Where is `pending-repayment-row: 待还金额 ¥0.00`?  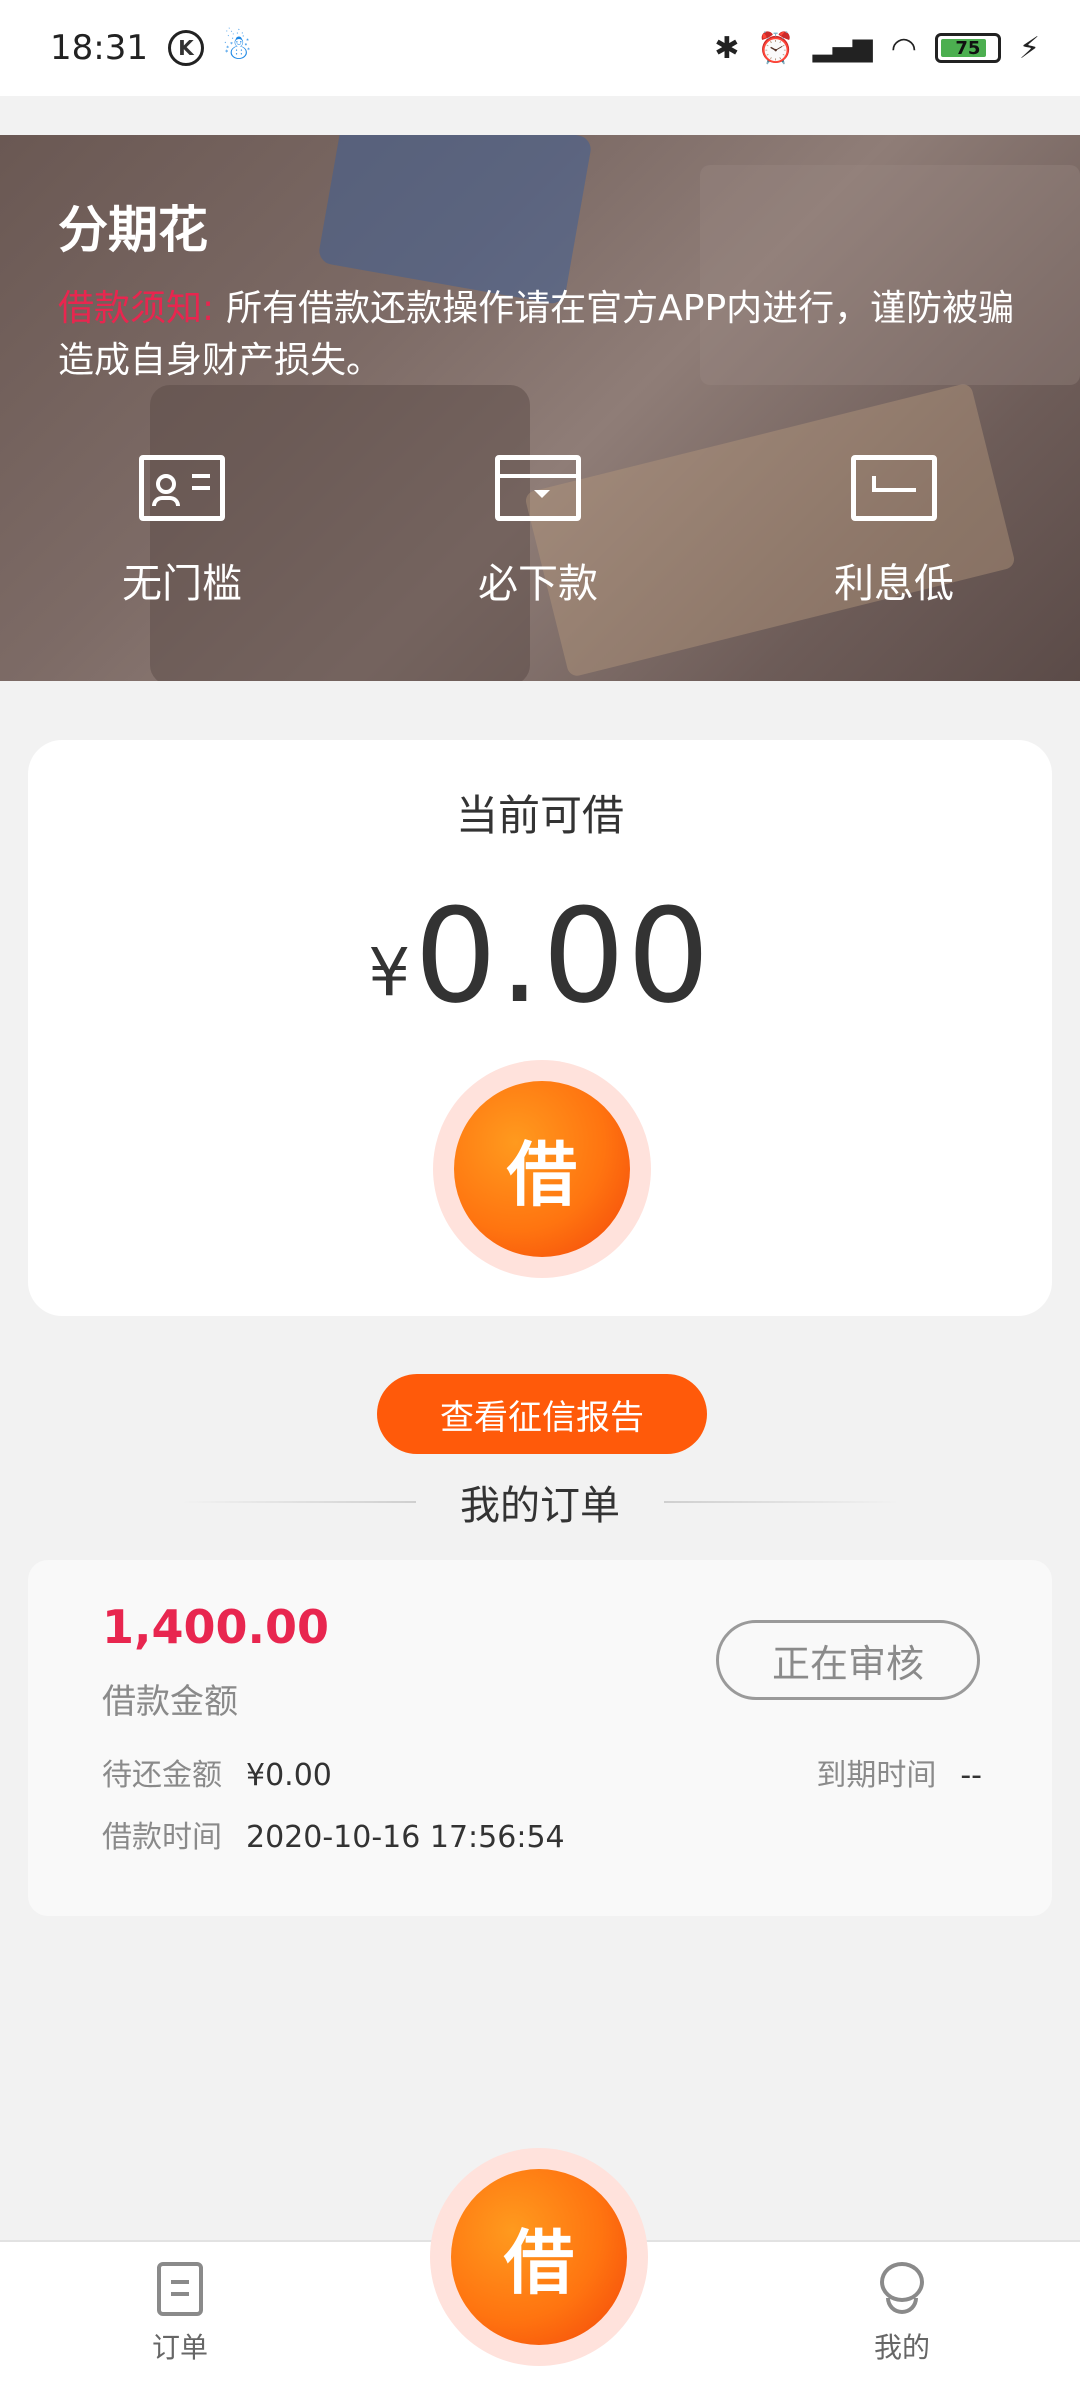
pending-repayment-row: 待还金额 ¥0.00 is located at coordinates (217, 1772).